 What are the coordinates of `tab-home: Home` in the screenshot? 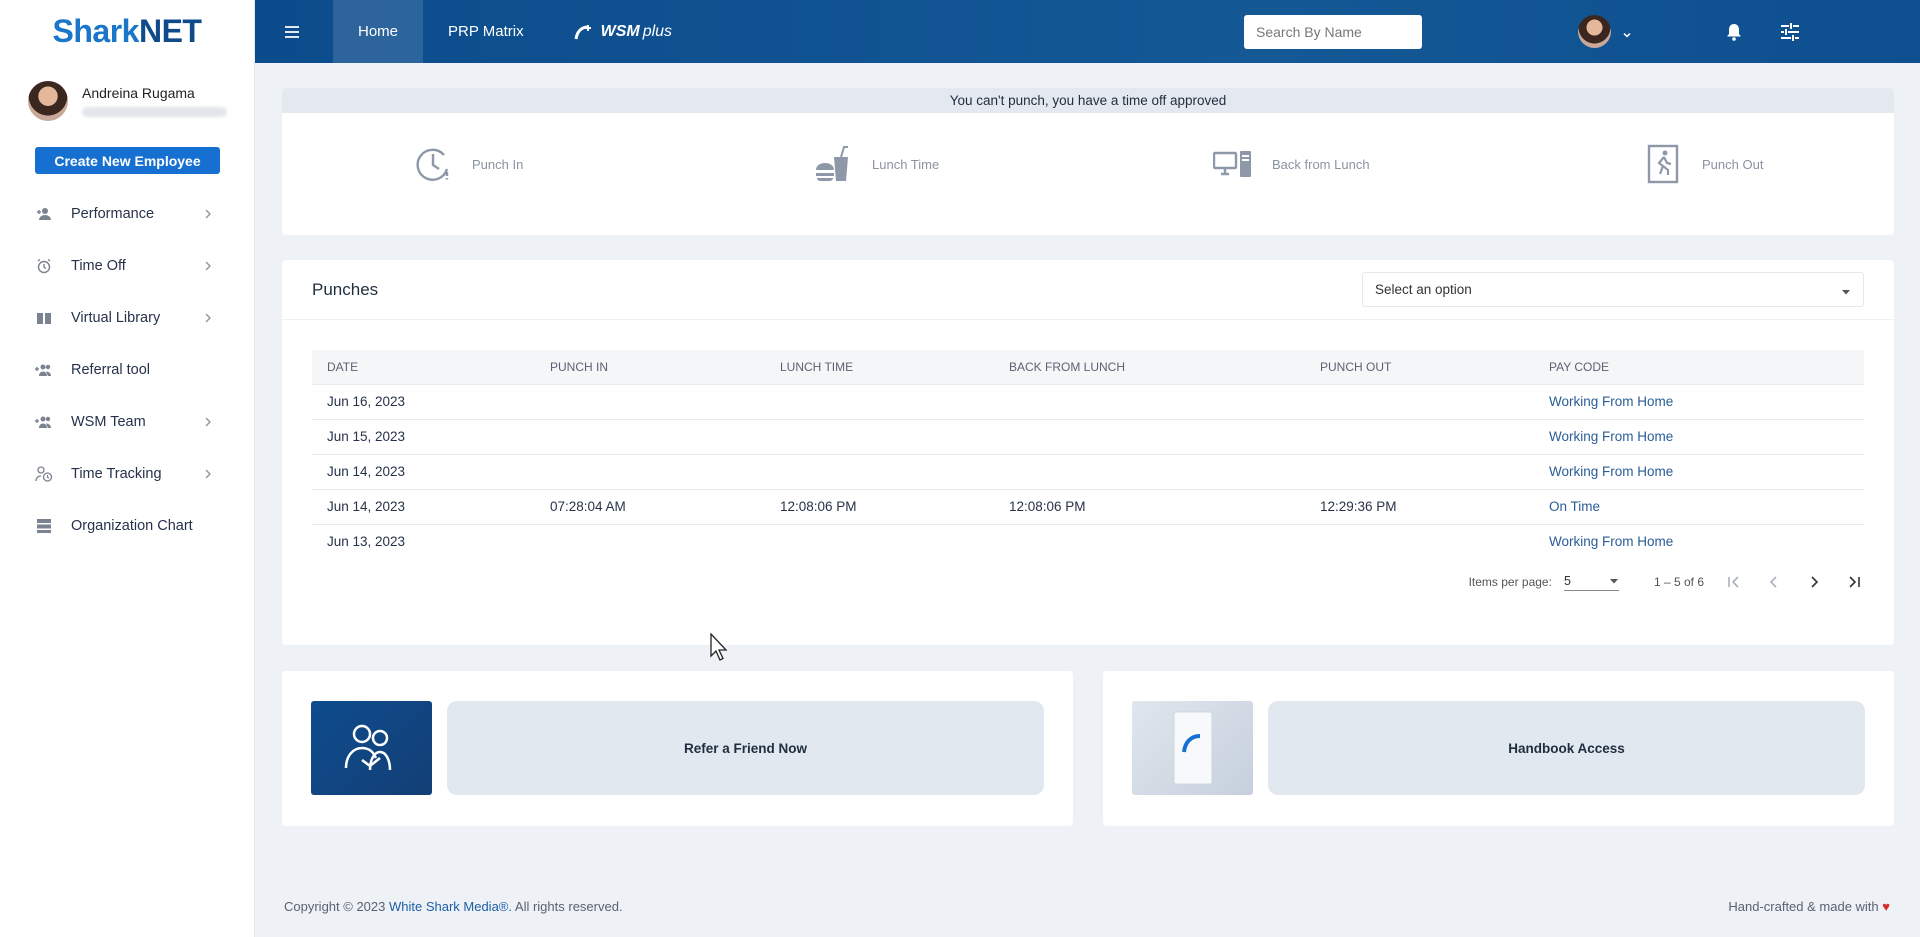 It's located at (378, 31).